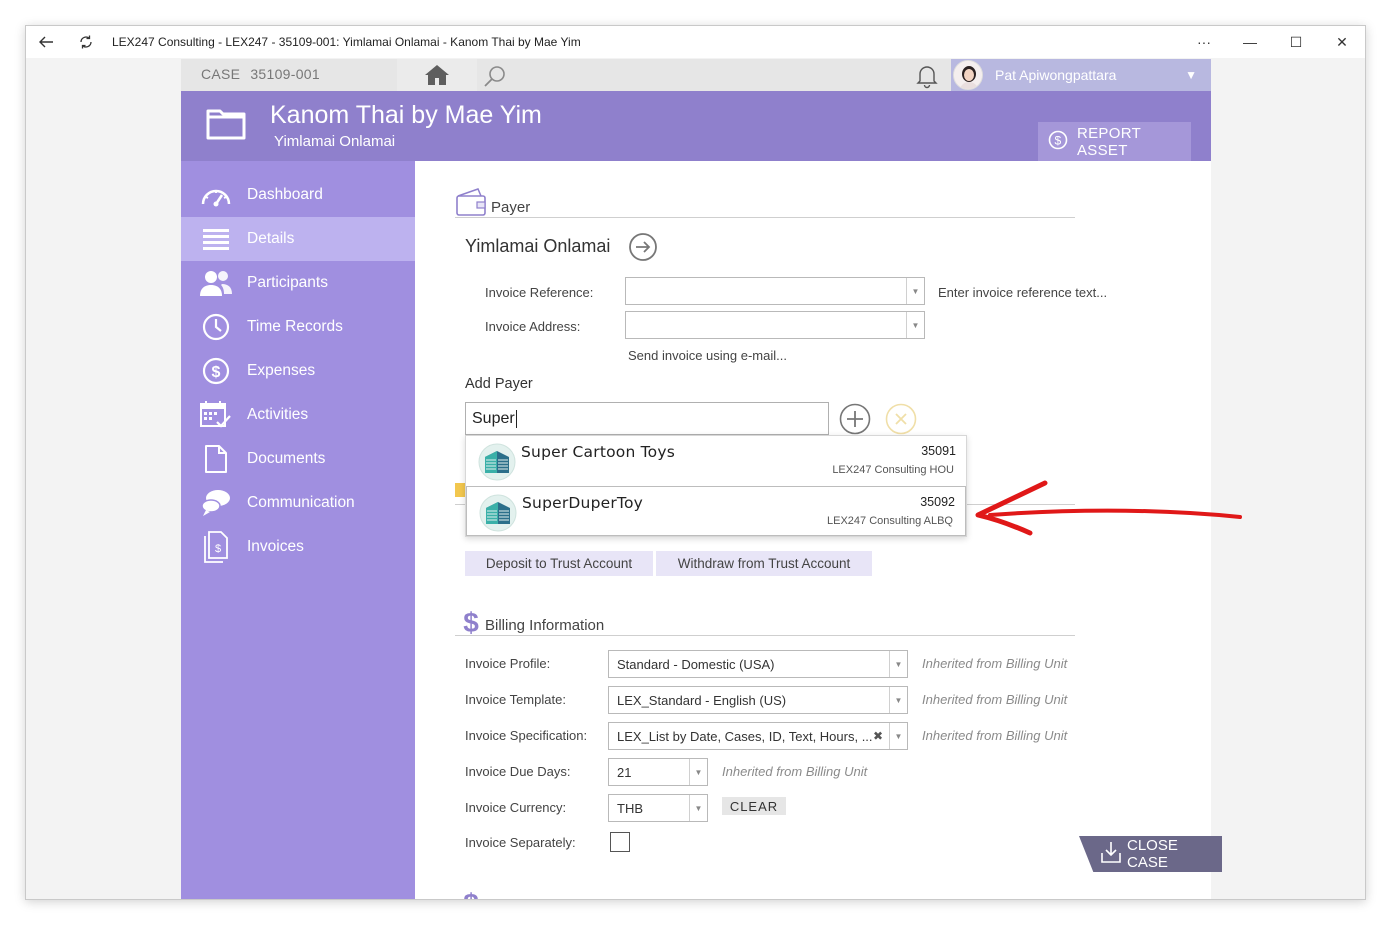  Describe the element at coordinates (647, 418) in the screenshot. I see `add-payer-search-input: Super` at that location.